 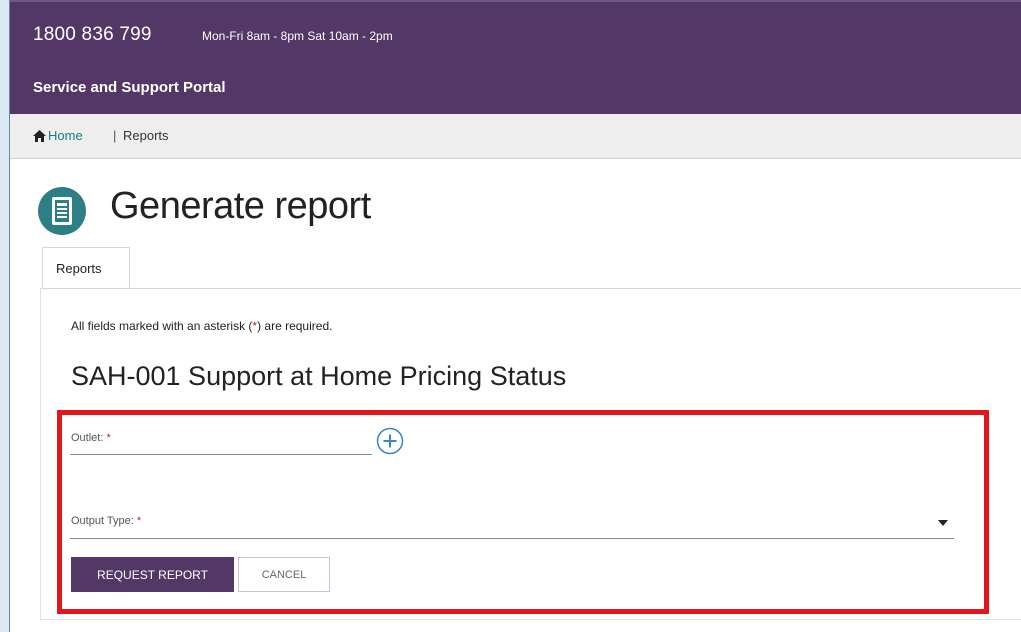 I want to click on required-note-prefix: All fields marked with an asterisk (, so click(x=162, y=326).